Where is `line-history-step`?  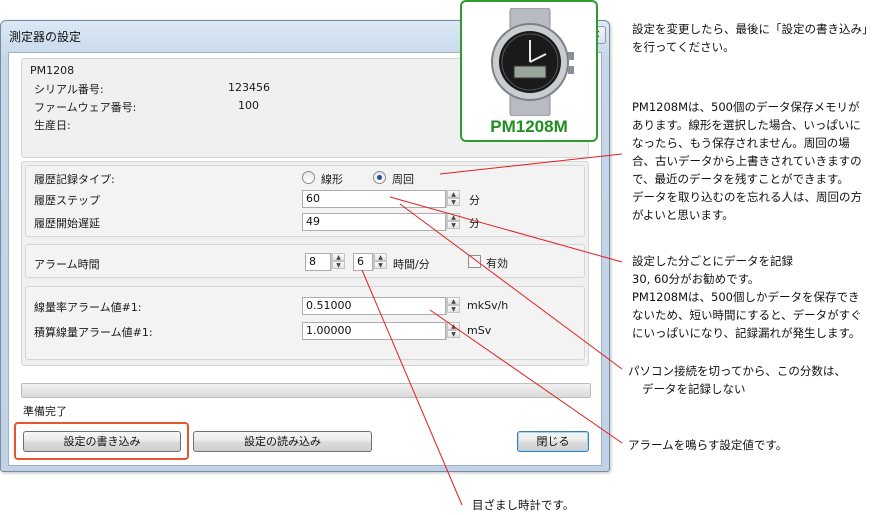
line-history-step is located at coordinates (506, 229).